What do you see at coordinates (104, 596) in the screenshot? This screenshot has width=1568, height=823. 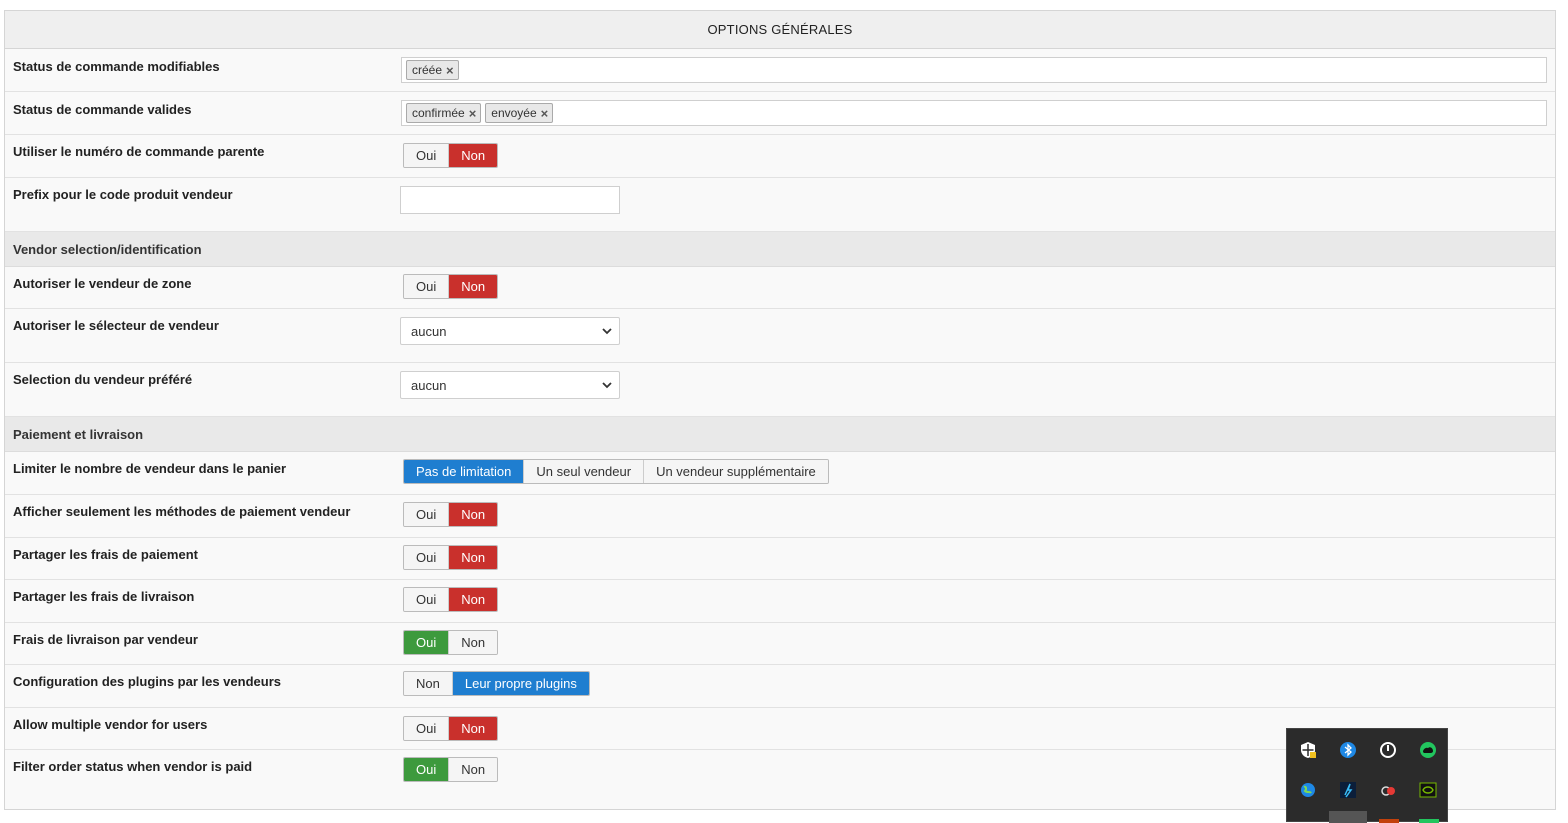 I see `row-label: Partager les frais de livraison` at bounding box center [104, 596].